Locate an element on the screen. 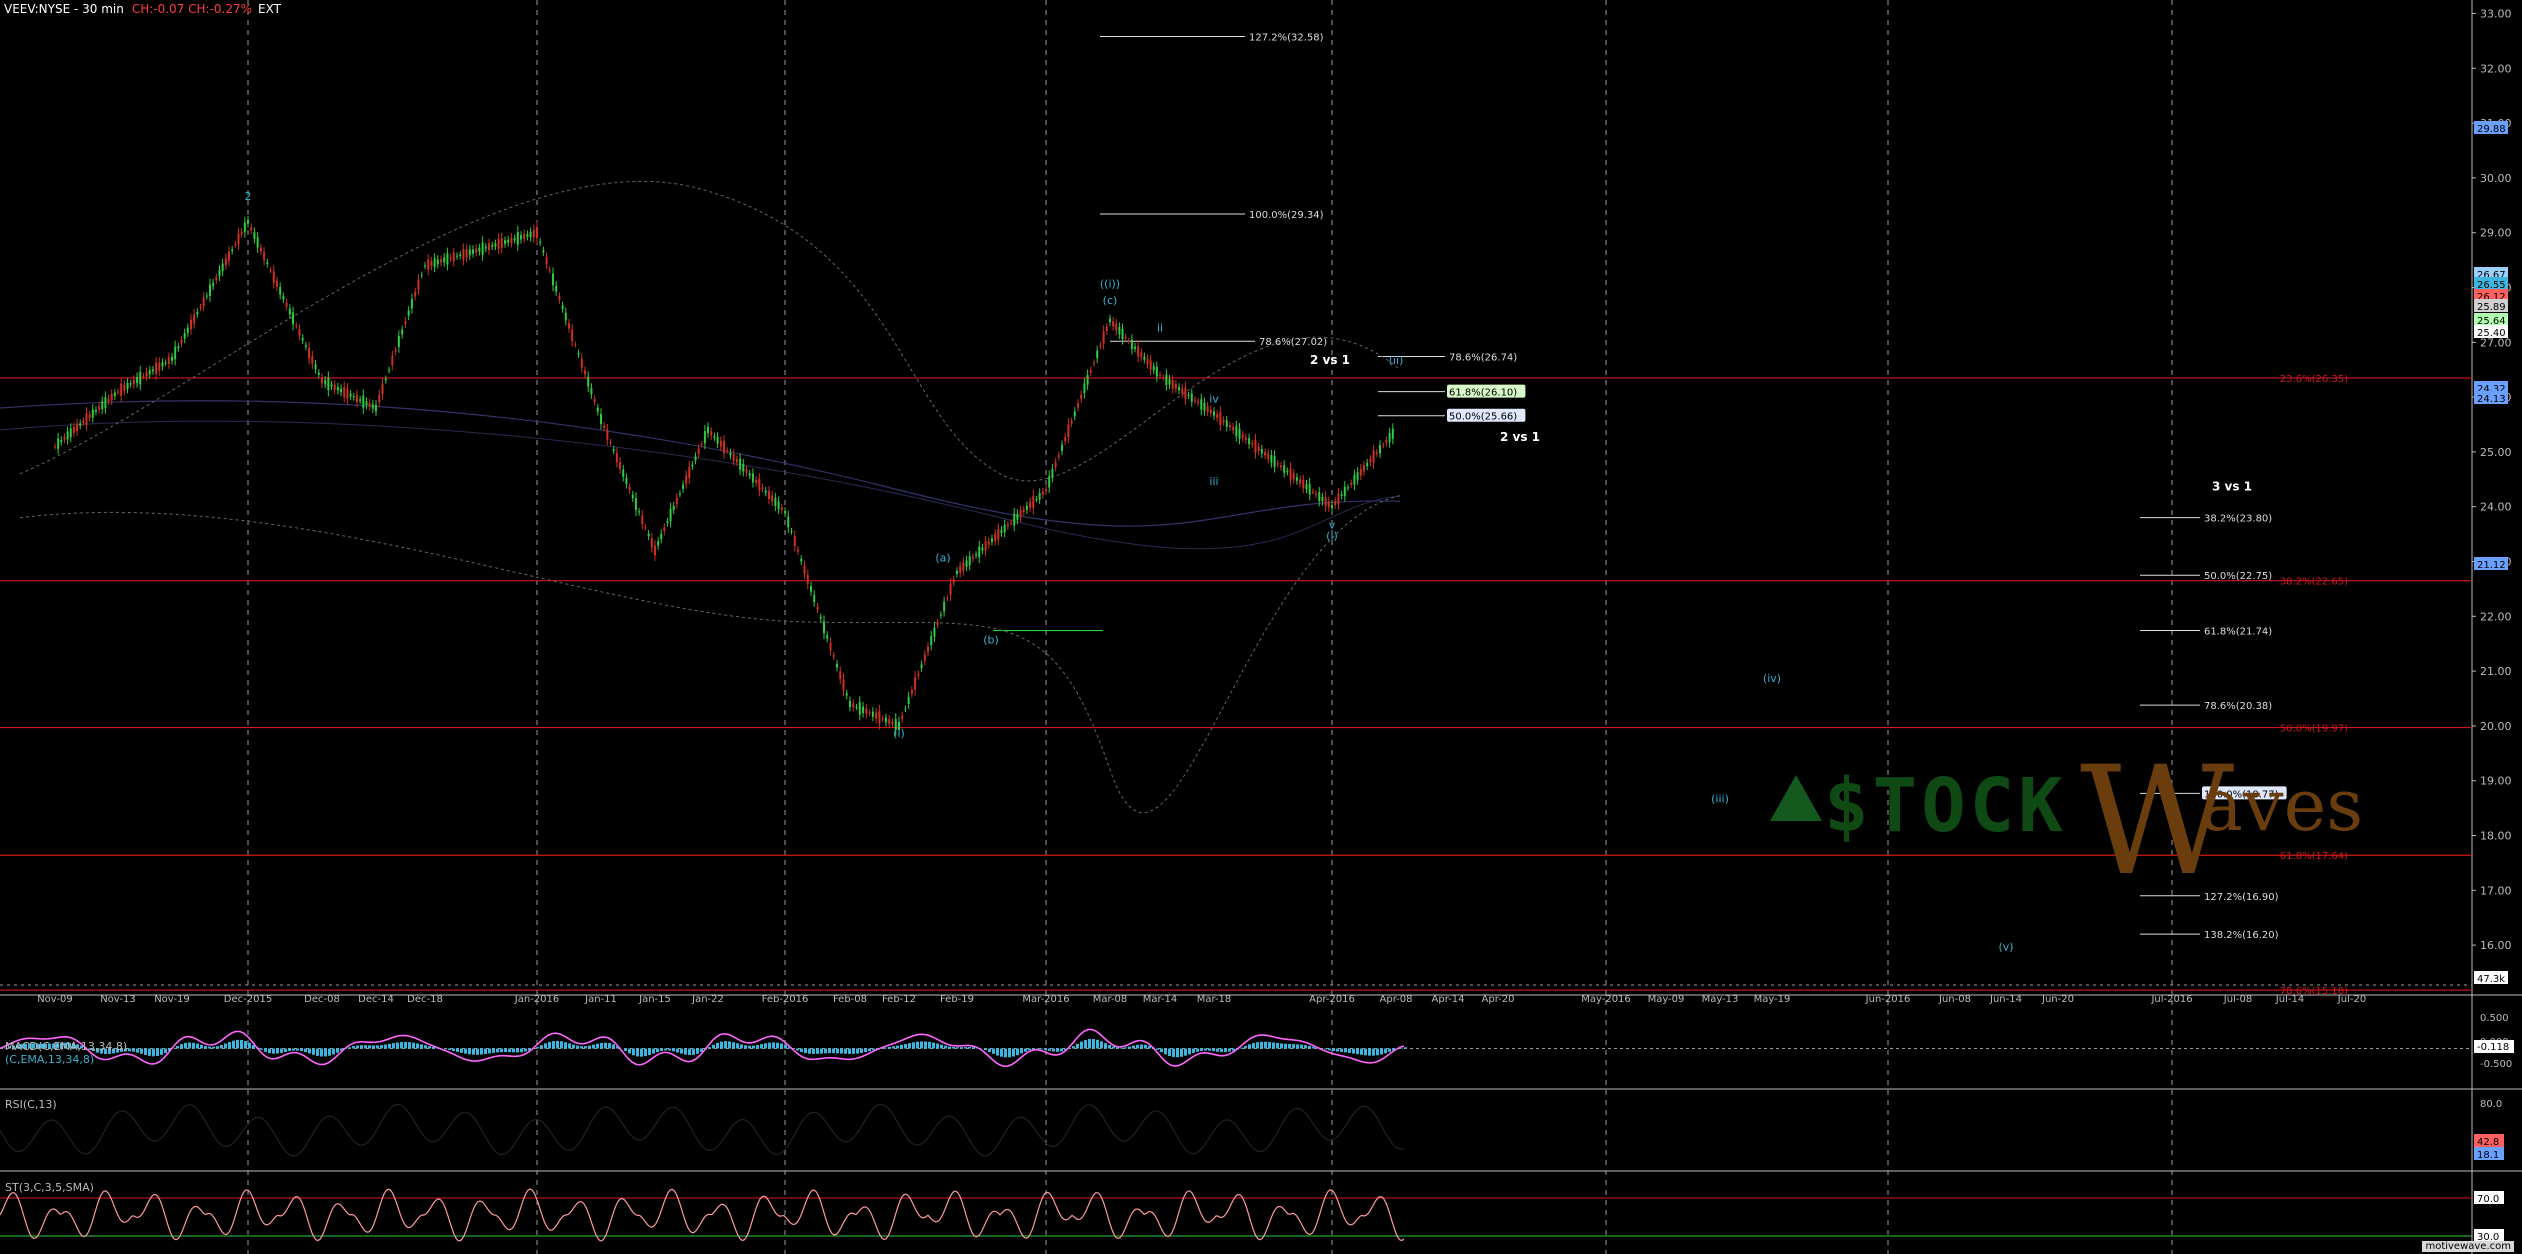  stoch-line is located at coordinates (702, 1215).